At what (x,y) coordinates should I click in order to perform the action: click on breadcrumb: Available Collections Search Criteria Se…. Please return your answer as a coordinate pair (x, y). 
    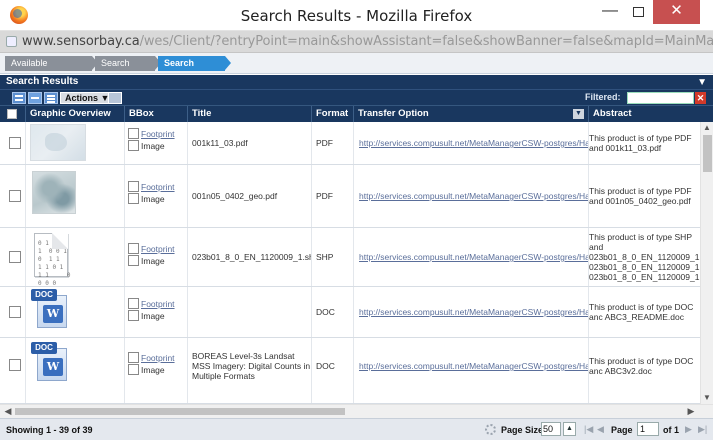
    Looking at the image, I should click on (356, 68).